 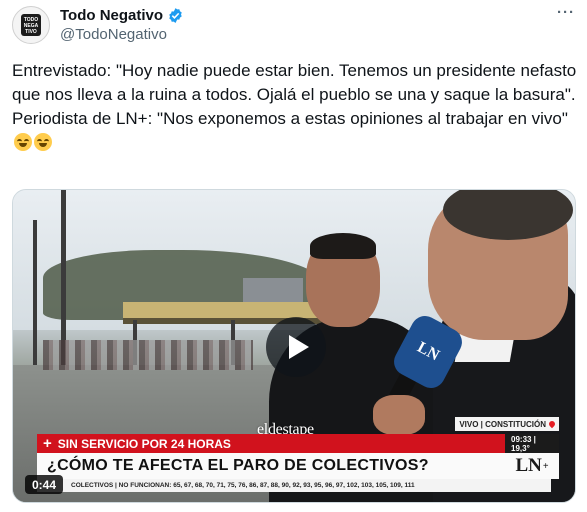 I want to click on more-options-icon: ···, so click(x=566, y=12).